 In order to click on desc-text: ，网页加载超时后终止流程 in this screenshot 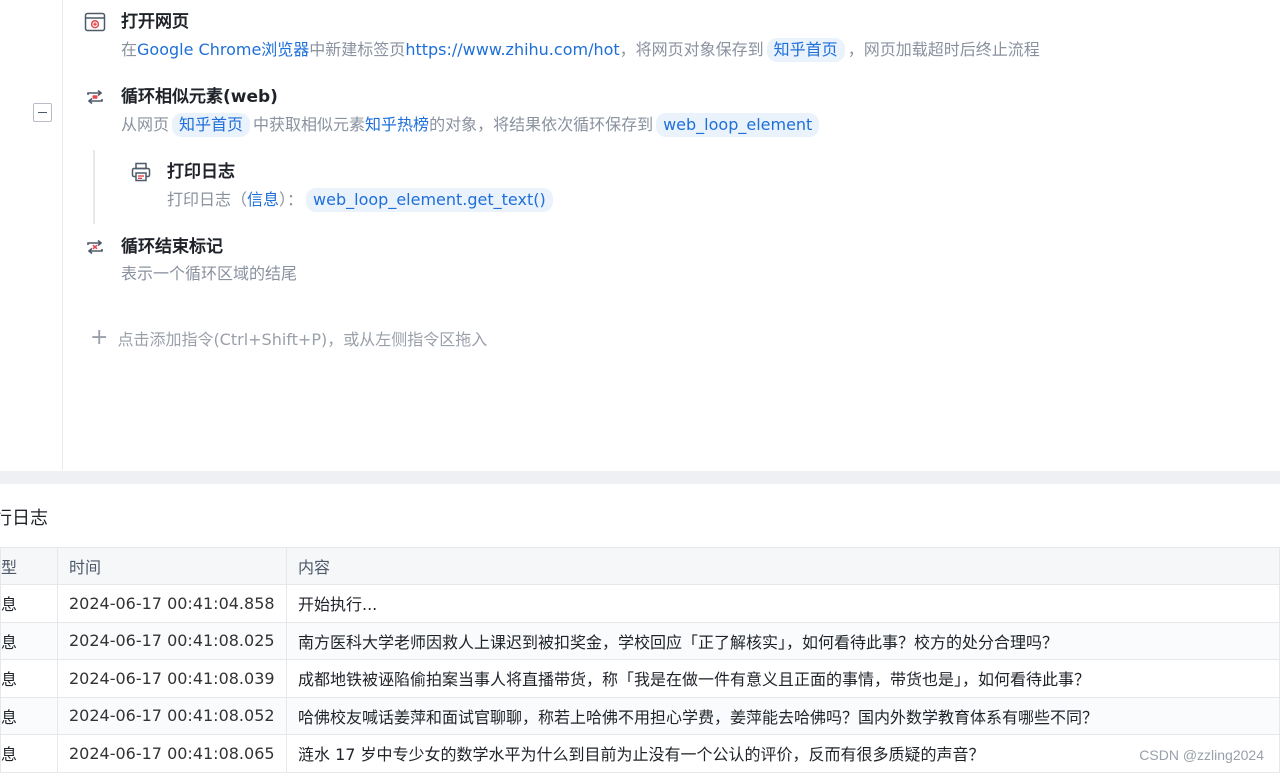, I will do `click(943, 49)`.